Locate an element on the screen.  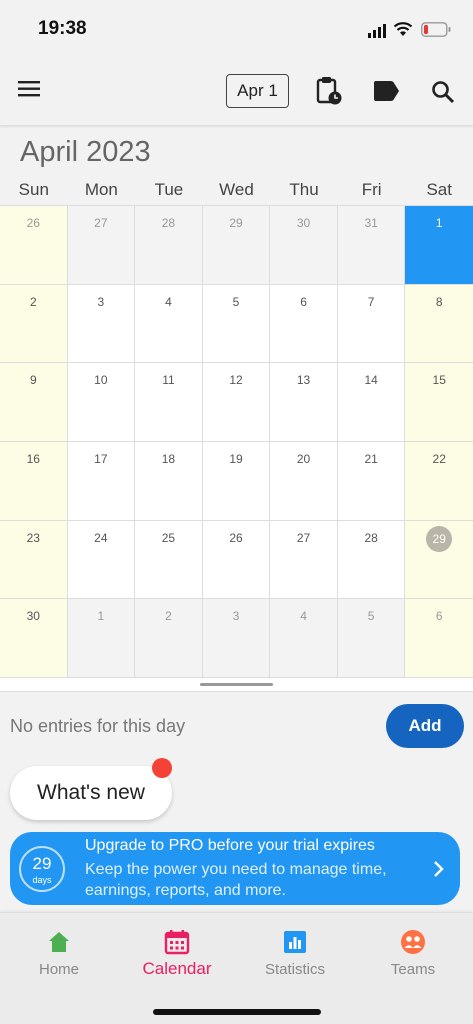
calendar-day: 9 is located at coordinates (34, 402).